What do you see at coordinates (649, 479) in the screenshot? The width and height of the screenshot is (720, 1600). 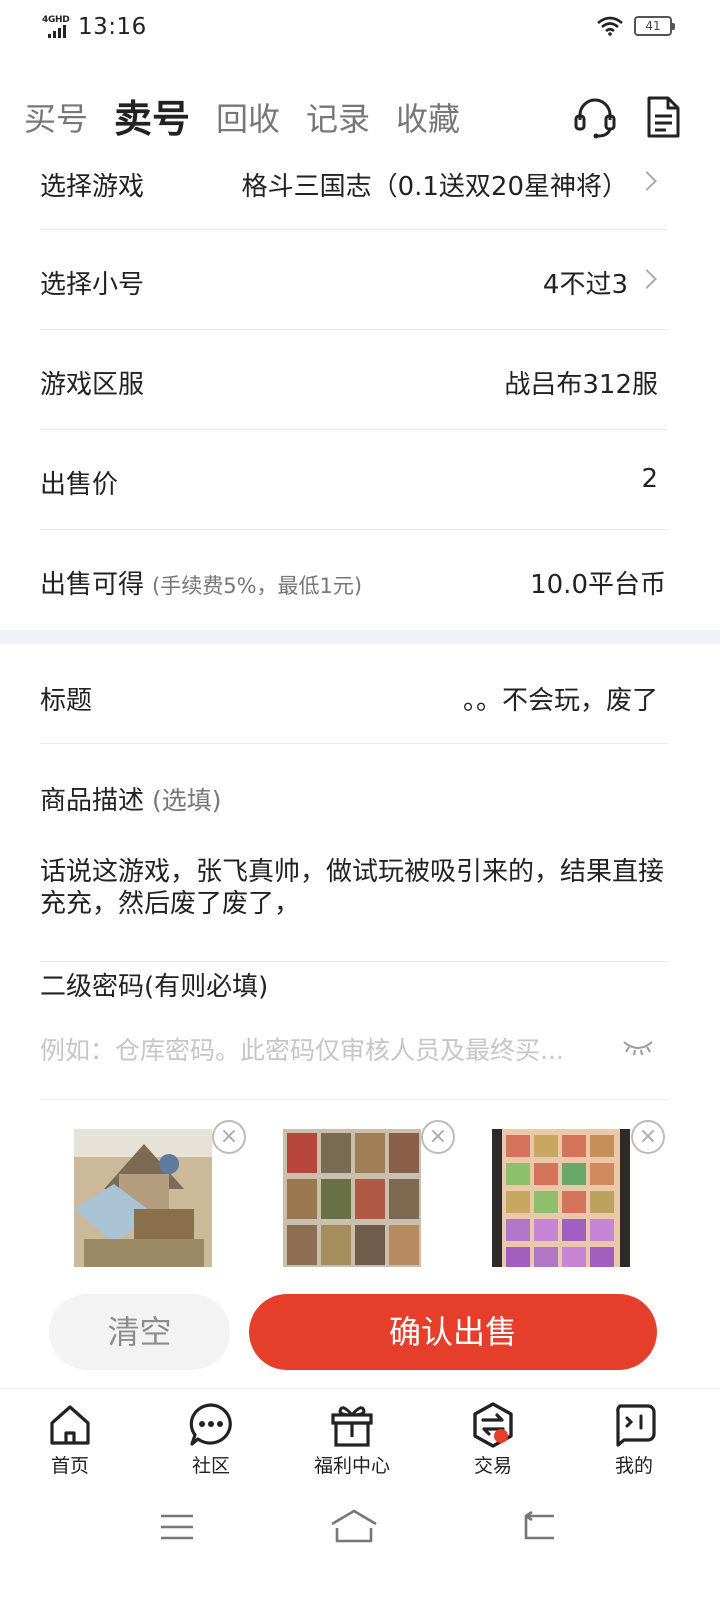 I see `price-input: 2` at bounding box center [649, 479].